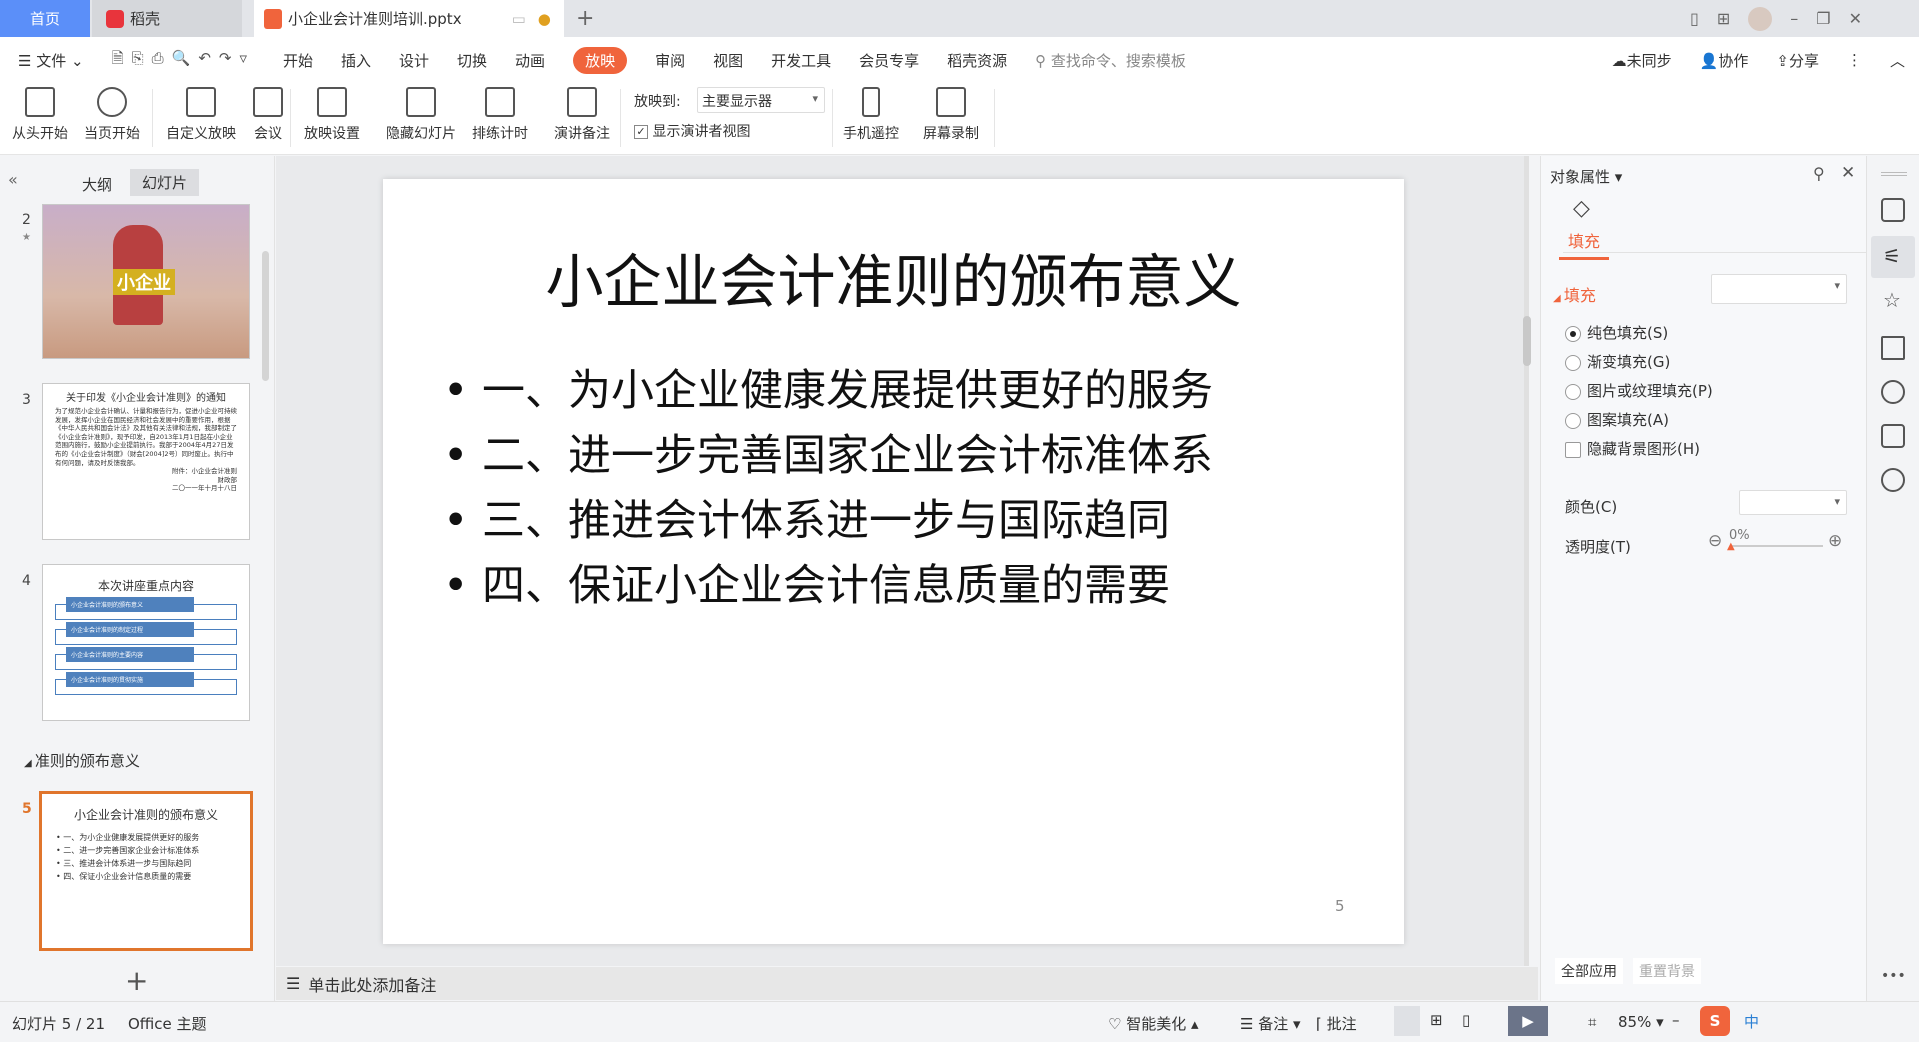 The width and height of the screenshot is (1919, 1042). What do you see at coordinates (1893, 480) in the screenshot?
I see `lightning-icon` at bounding box center [1893, 480].